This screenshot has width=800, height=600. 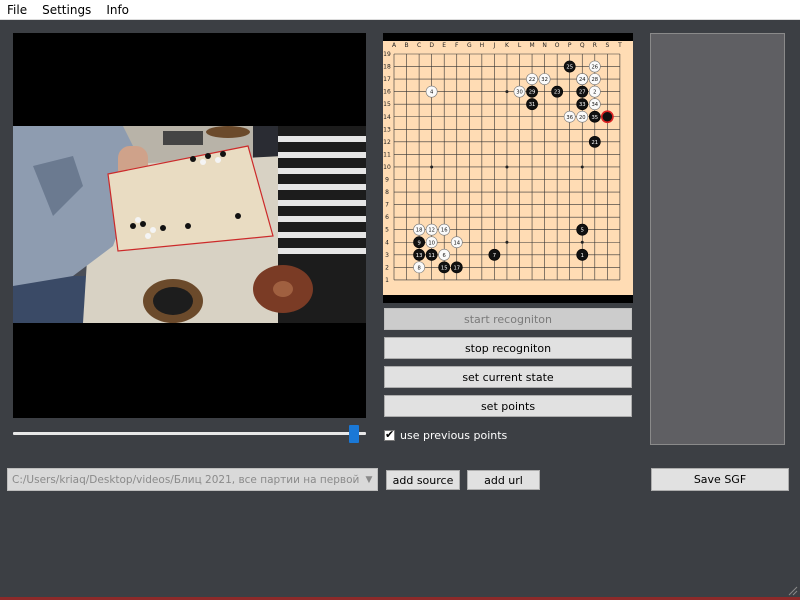 I want to click on column-label: P, so click(x=570, y=45).